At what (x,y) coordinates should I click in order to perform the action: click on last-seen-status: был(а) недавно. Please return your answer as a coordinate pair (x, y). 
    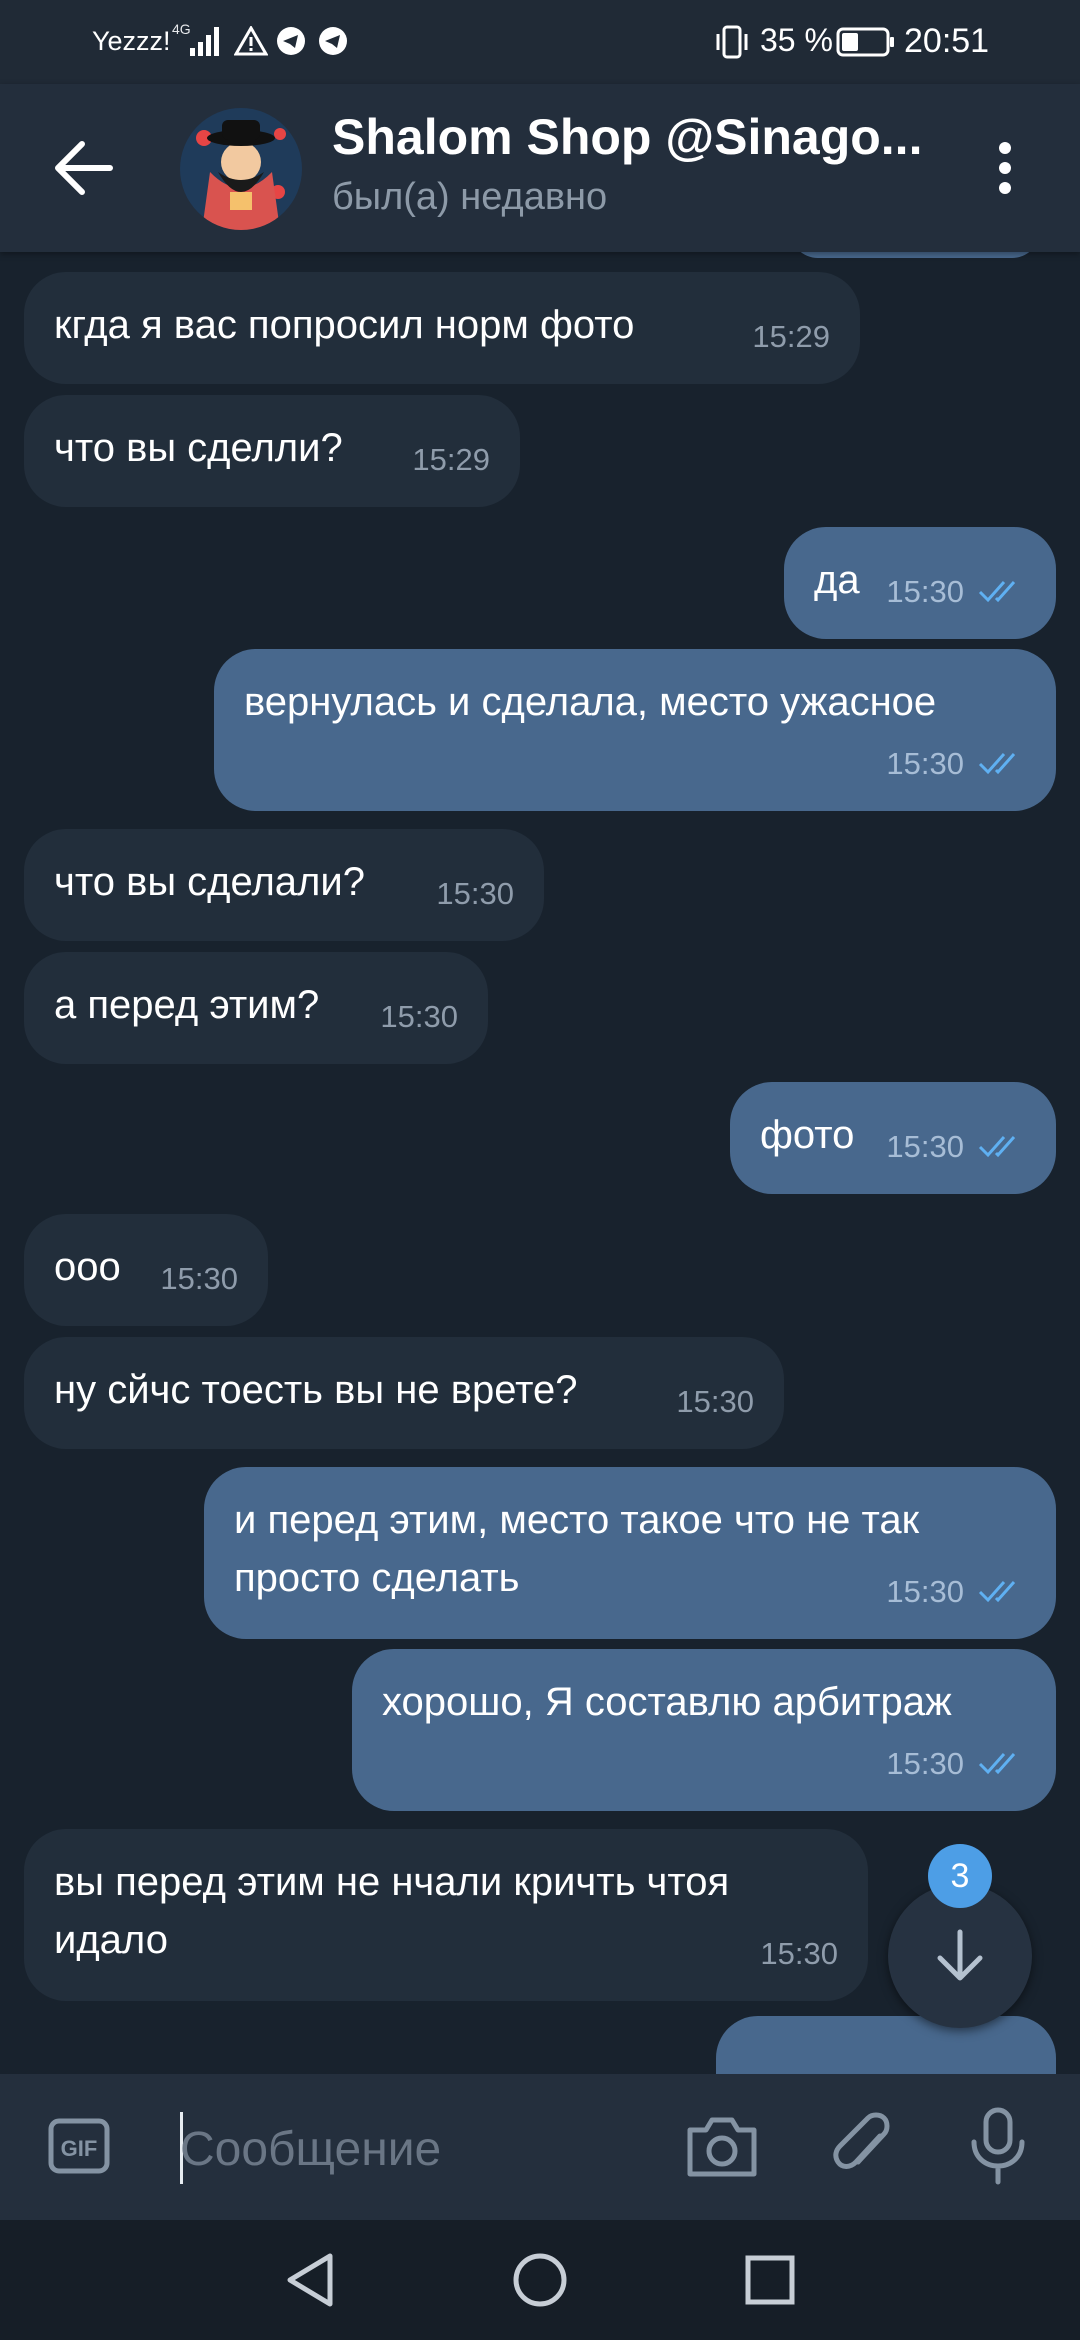
    Looking at the image, I should click on (470, 197).